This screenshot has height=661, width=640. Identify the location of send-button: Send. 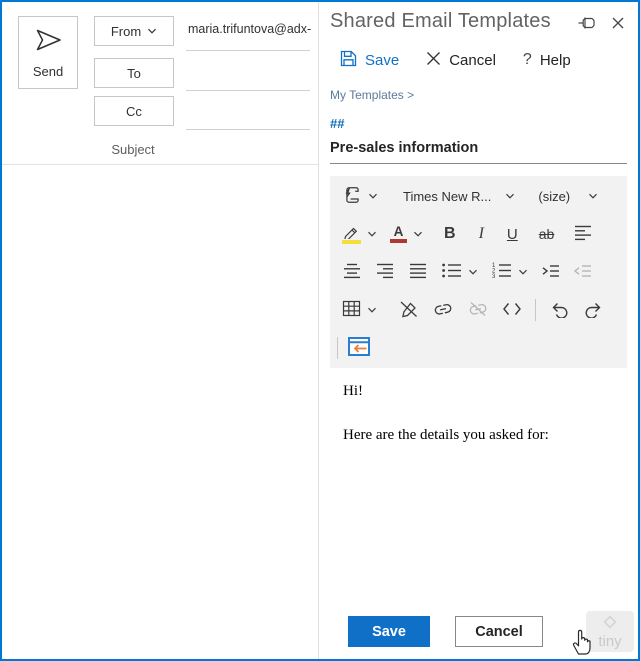
(48, 52).